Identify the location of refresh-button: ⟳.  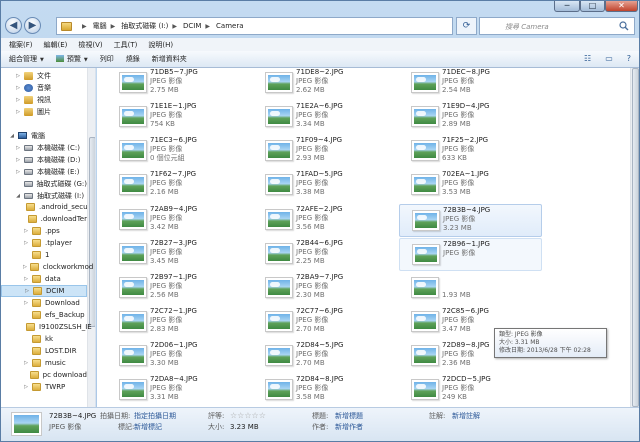
(466, 26).